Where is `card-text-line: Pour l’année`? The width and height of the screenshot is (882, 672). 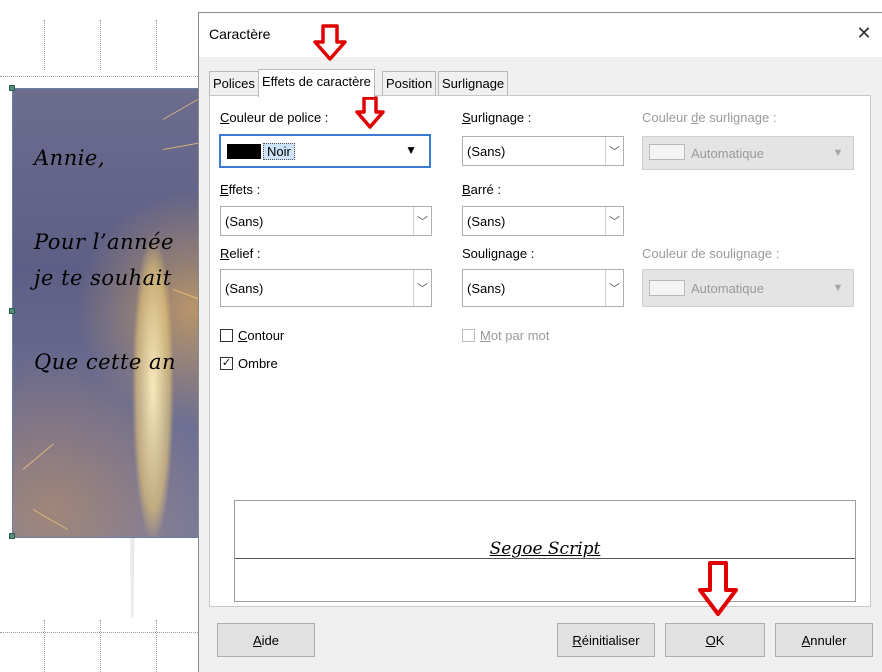
card-text-line: Pour l’année is located at coordinates (104, 242).